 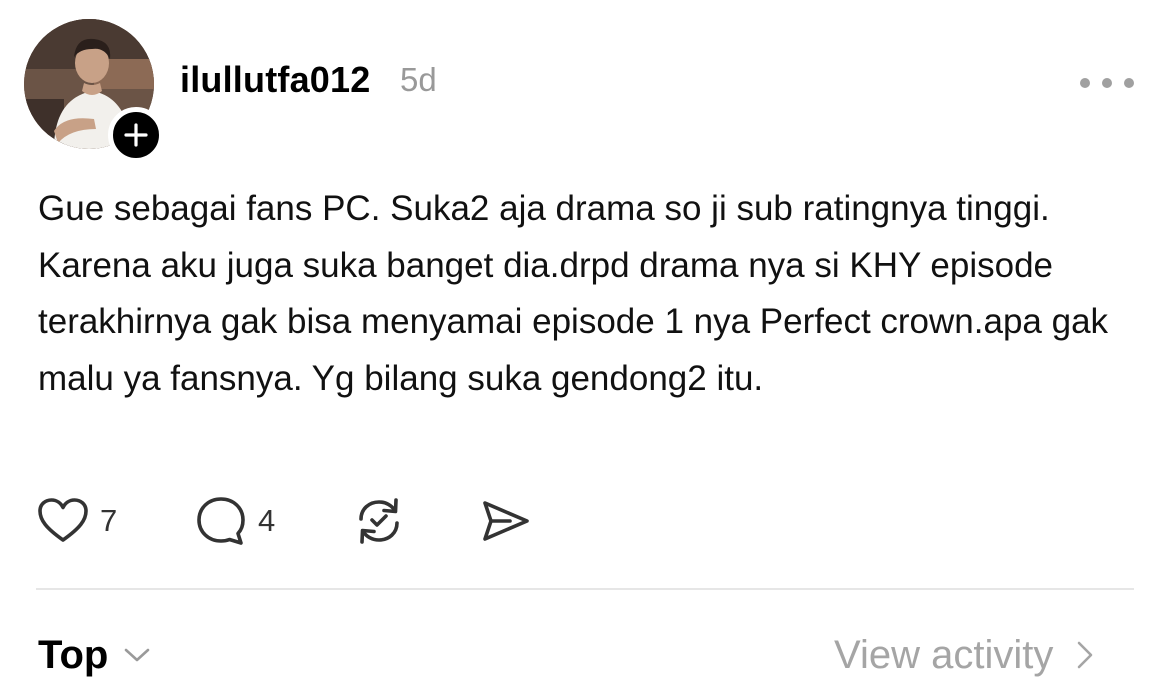 I want to click on reply-count: 4, so click(x=267, y=520).